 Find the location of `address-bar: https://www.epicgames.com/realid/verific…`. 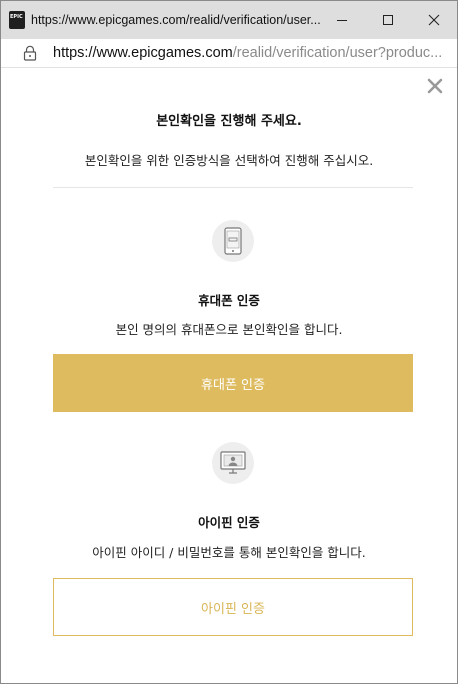

address-bar: https://www.epicgames.com/realid/verific… is located at coordinates (229, 53).